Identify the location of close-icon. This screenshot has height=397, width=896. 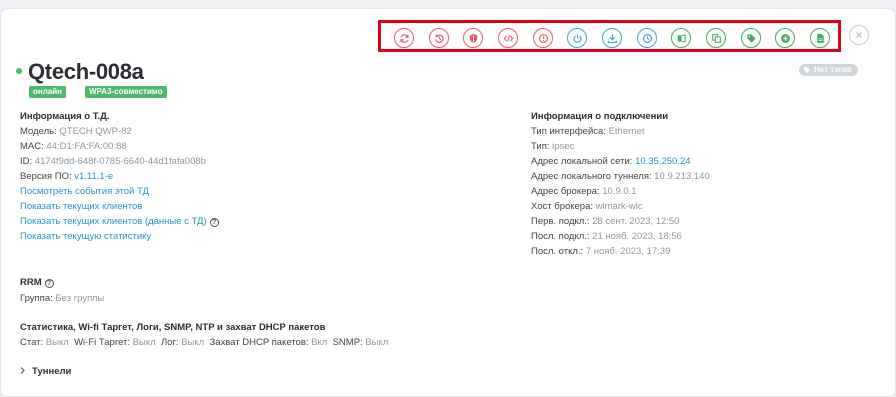
(859, 35).